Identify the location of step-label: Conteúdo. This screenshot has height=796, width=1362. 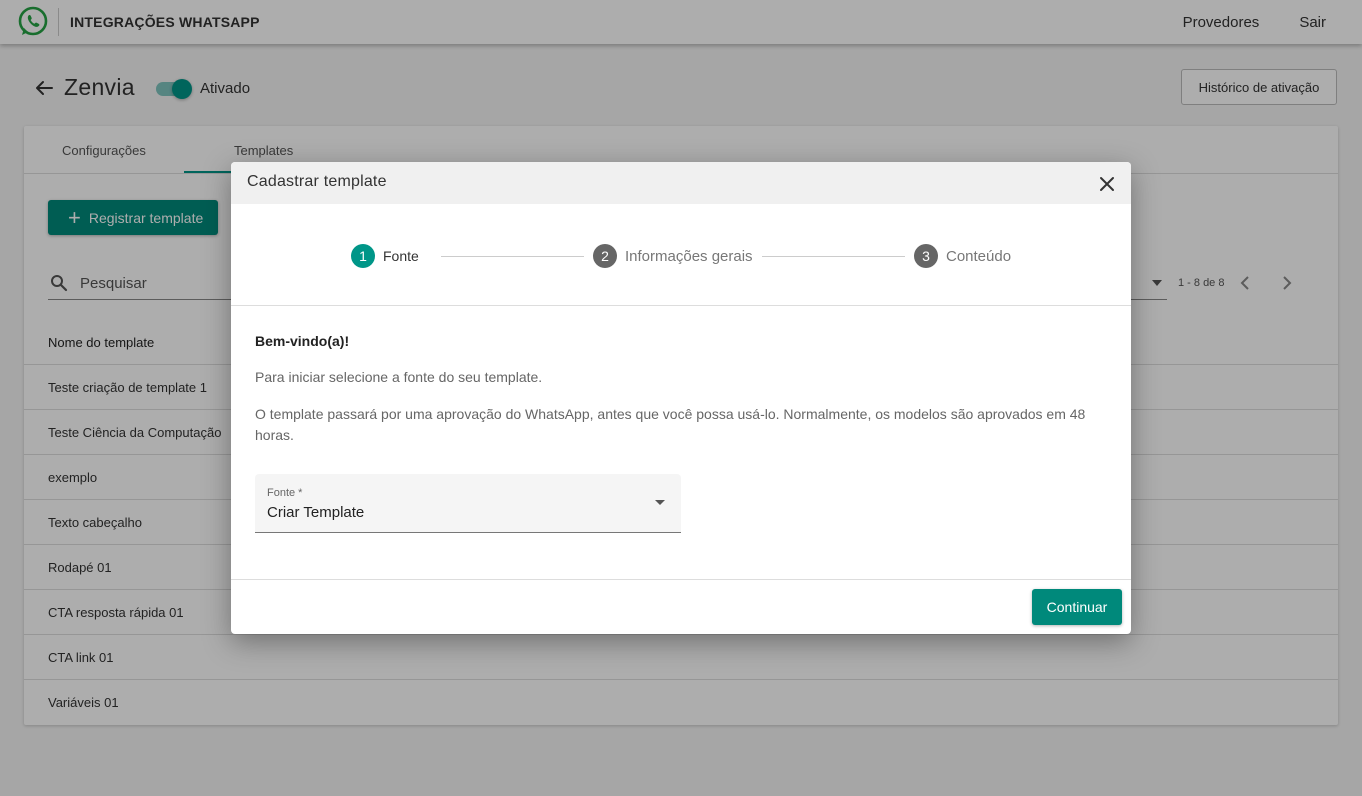
(979, 256).